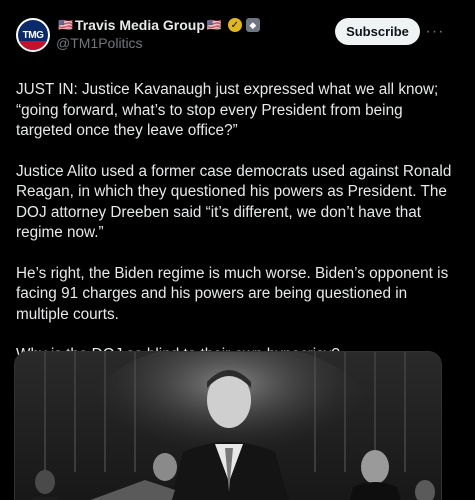 The width and height of the screenshot is (475, 500). I want to click on flag-icon-right: 🇺🇸, so click(214, 25).